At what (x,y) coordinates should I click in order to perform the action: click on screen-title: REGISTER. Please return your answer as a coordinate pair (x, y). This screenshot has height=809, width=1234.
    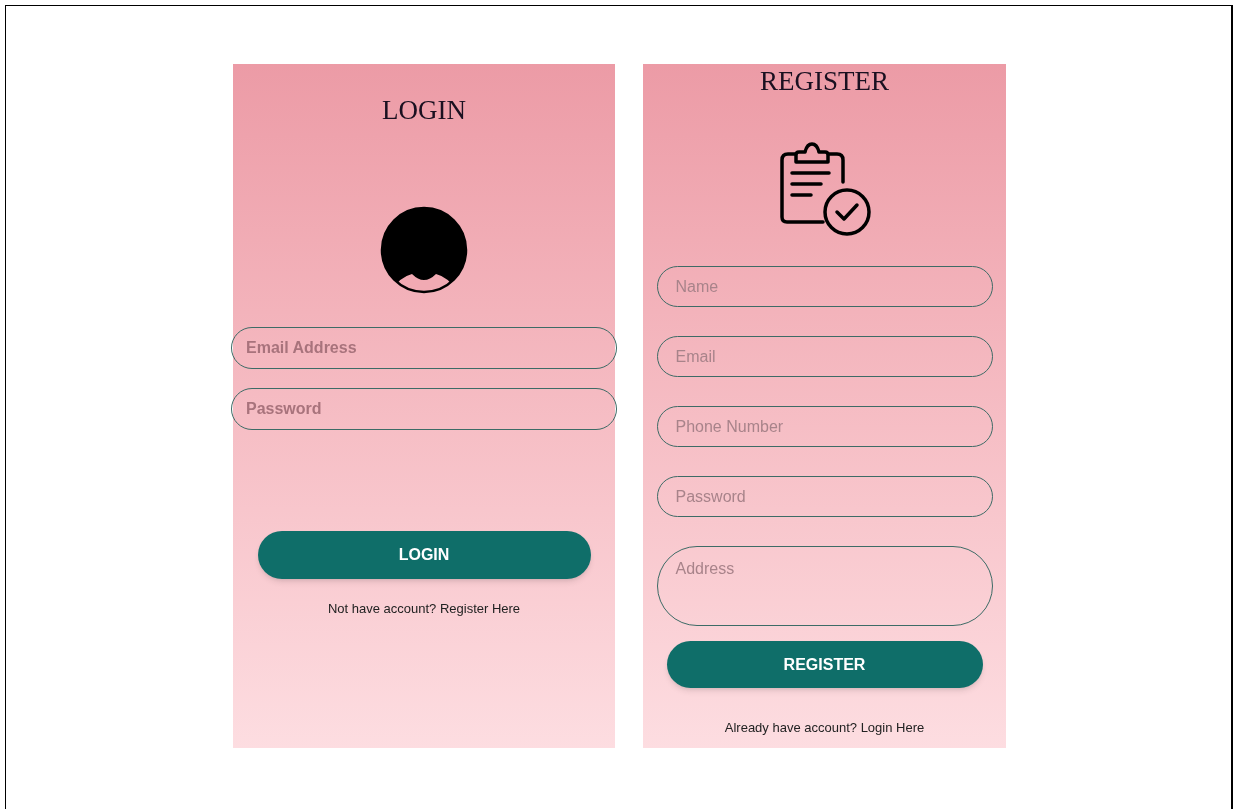
    Looking at the image, I should click on (824, 81).